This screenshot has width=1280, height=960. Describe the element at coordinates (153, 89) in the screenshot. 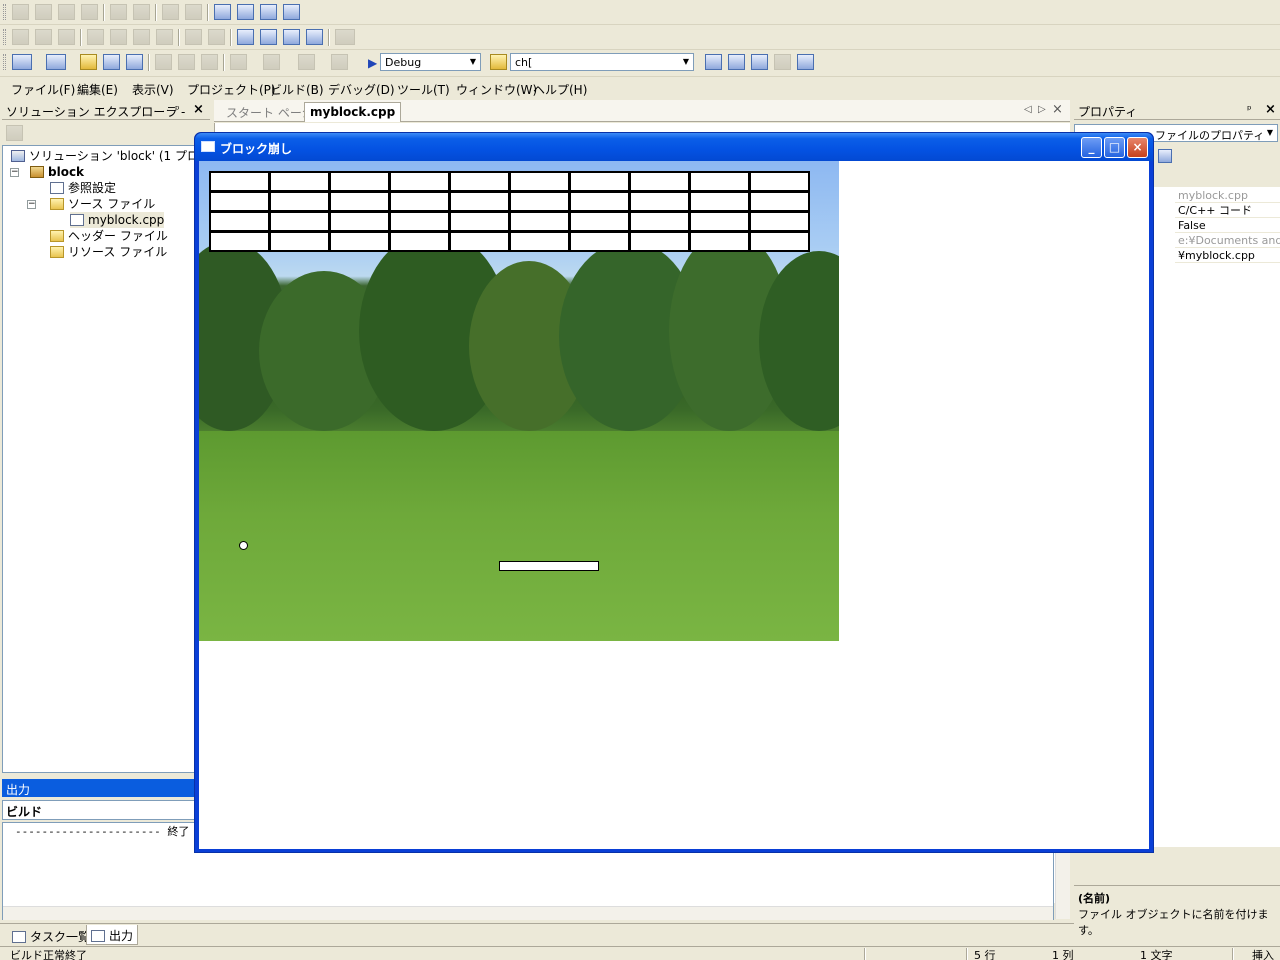

I see `menu-view: 表示(V)` at that location.